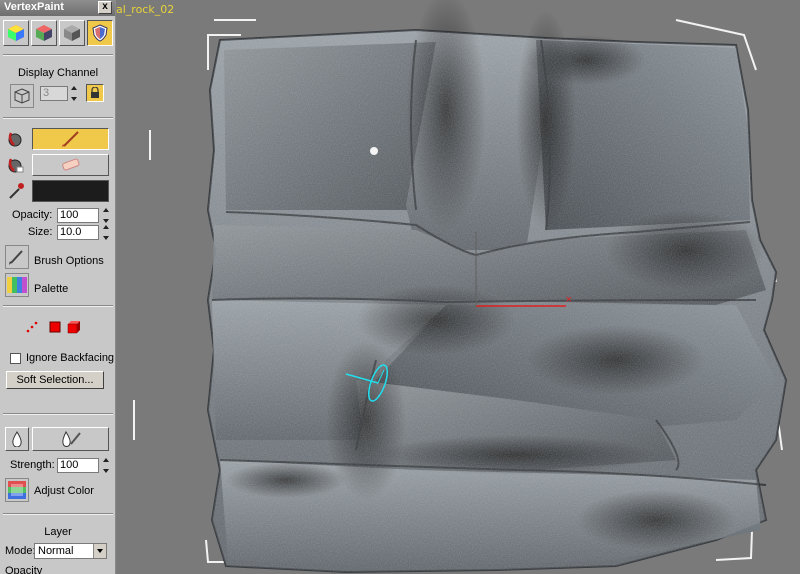  I want to click on paint-bucket-icon, so click(15, 139).